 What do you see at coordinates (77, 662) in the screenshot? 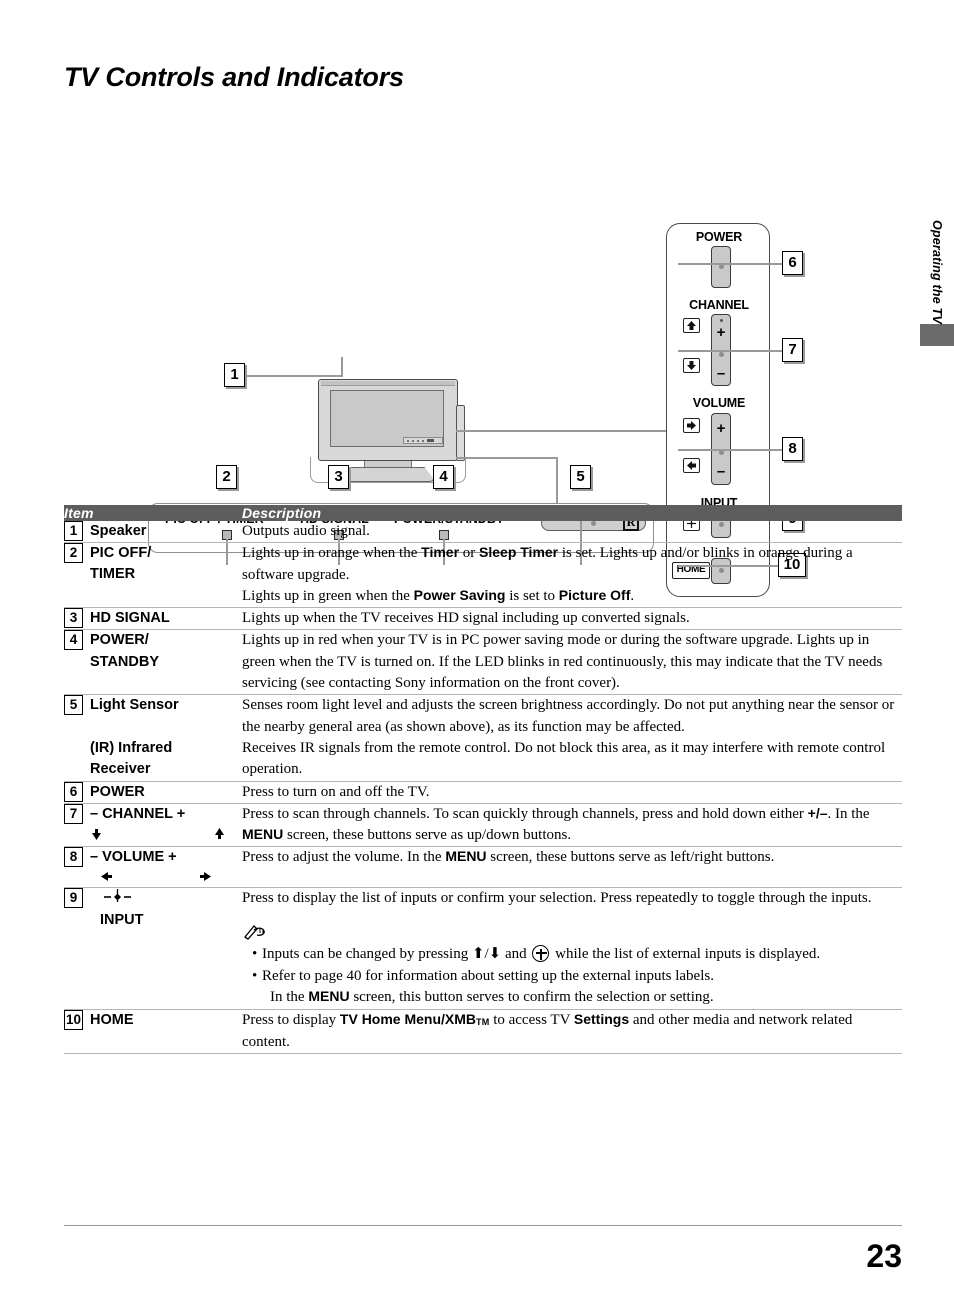
I see `row-number-cell: 4` at bounding box center [77, 662].